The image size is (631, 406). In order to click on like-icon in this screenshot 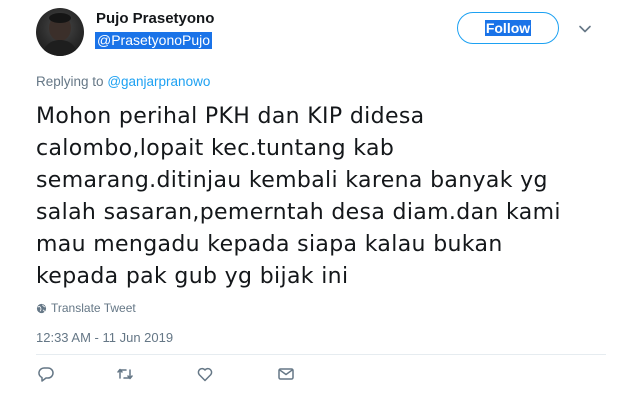, I will do `click(205, 374)`.